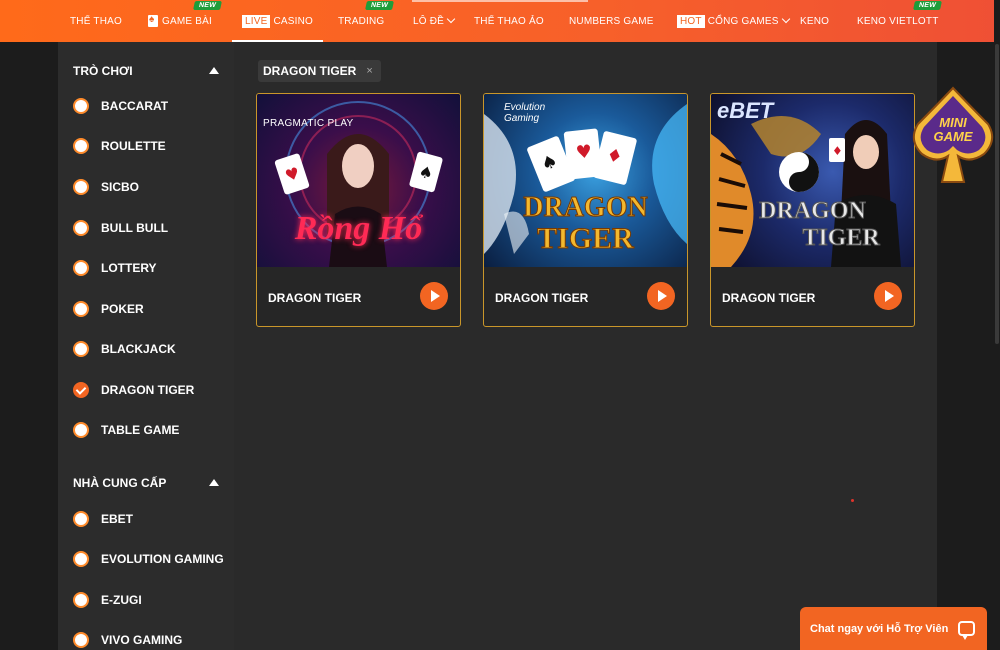 The width and height of the screenshot is (1000, 650). Describe the element at coordinates (120, 187) in the screenshot. I see `filter-option-label: SICBO` at that location.